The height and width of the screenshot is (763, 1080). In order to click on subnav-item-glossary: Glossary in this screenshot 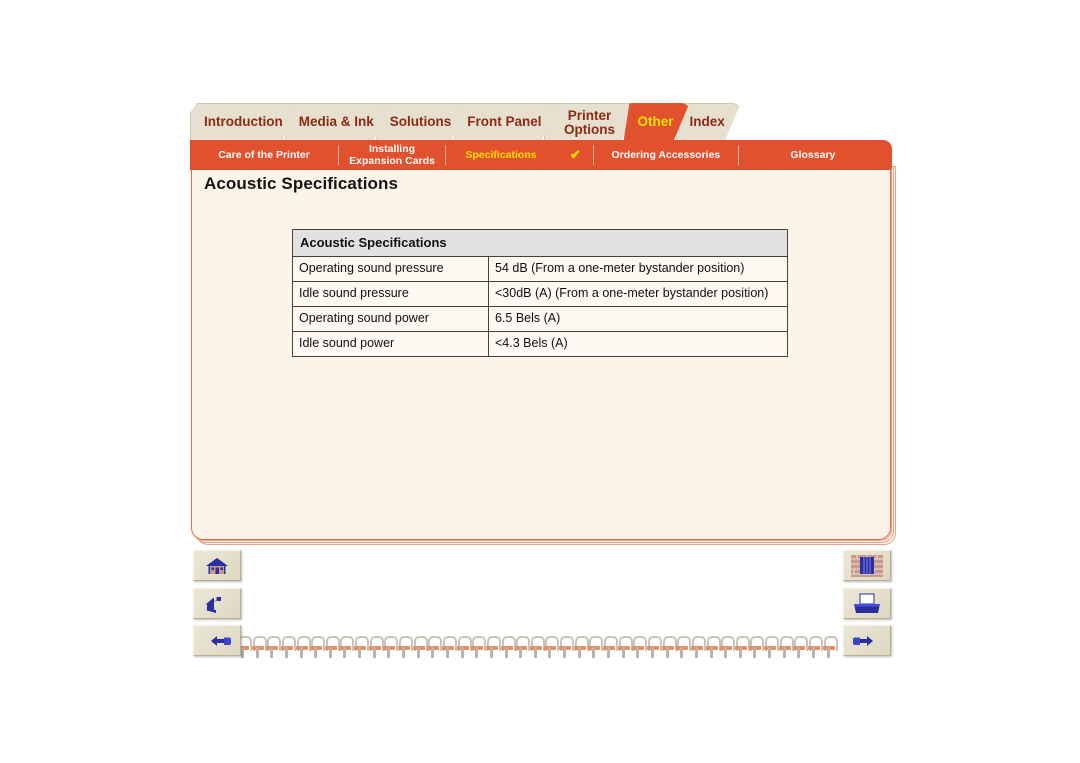, I will do `click(813, 155)`.